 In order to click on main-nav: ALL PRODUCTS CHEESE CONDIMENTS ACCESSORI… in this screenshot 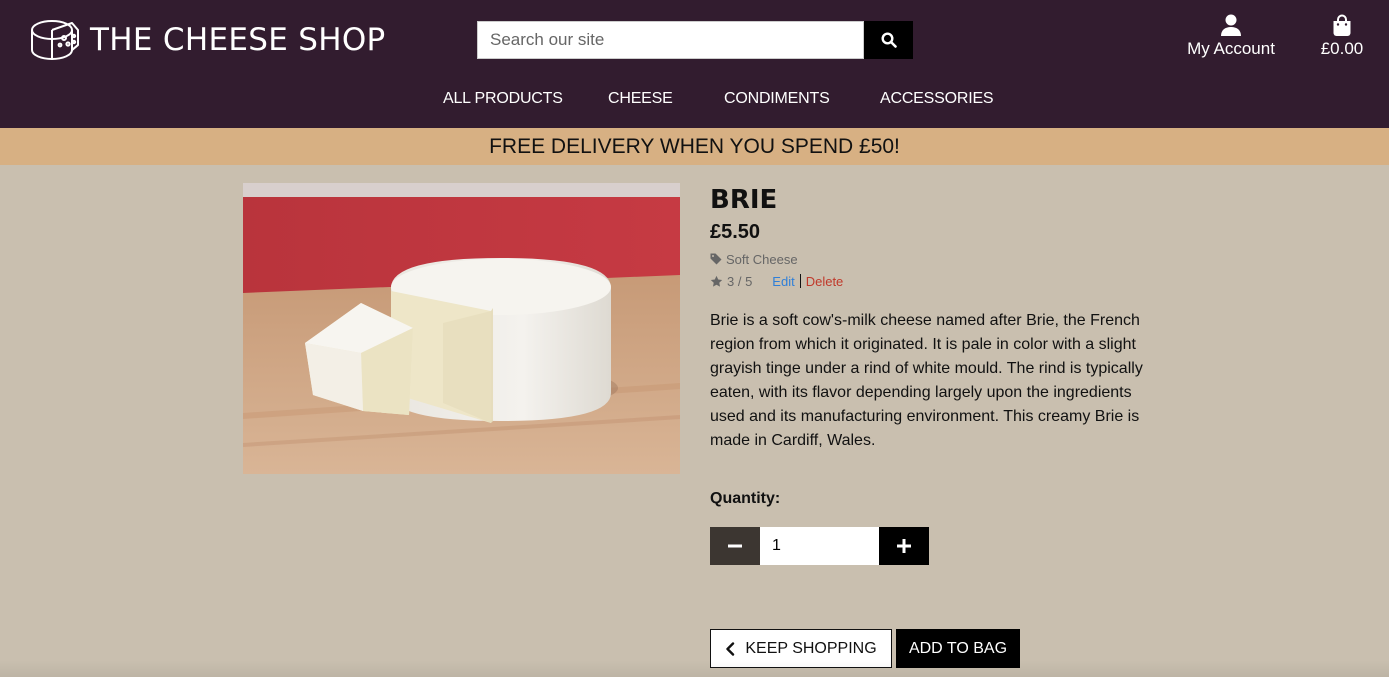, I will do `click(694, 100)`.